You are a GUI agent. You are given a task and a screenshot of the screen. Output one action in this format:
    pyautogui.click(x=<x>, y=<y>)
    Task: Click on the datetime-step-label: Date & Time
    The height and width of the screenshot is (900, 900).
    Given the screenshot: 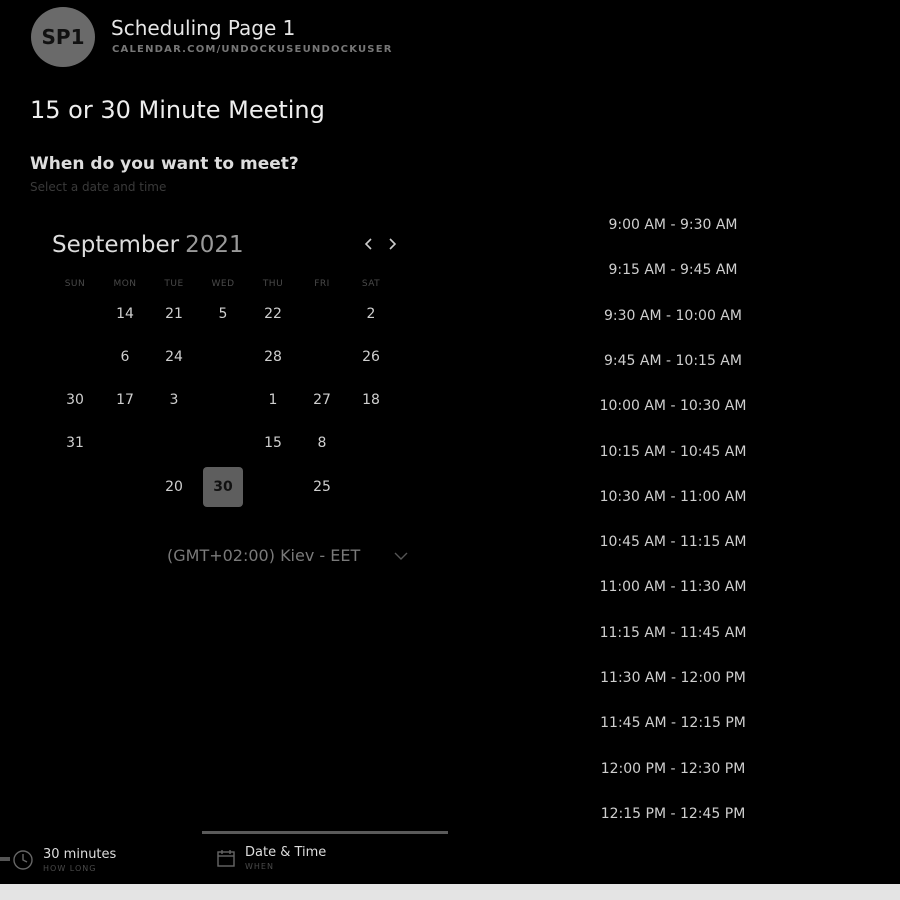 What is the action you would take?
    pyautogui.click(x=285, y=852)
    